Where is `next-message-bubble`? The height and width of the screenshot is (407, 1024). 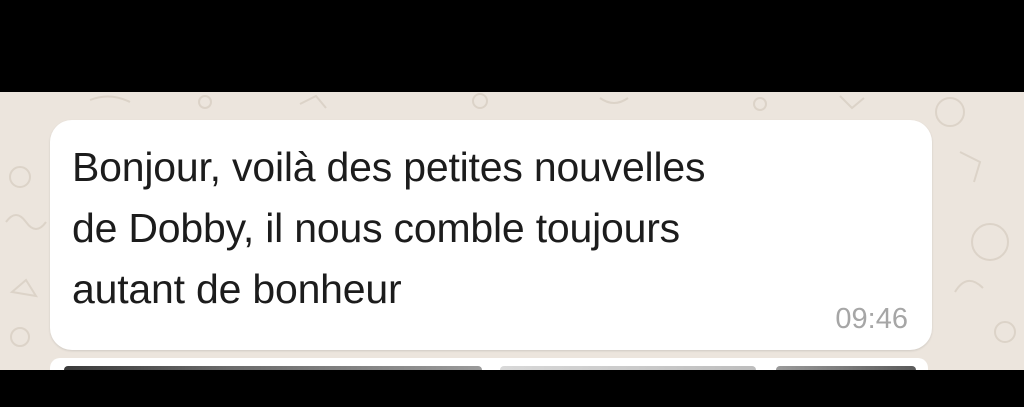 next-message-bubble is located at coordinates (489, 364).